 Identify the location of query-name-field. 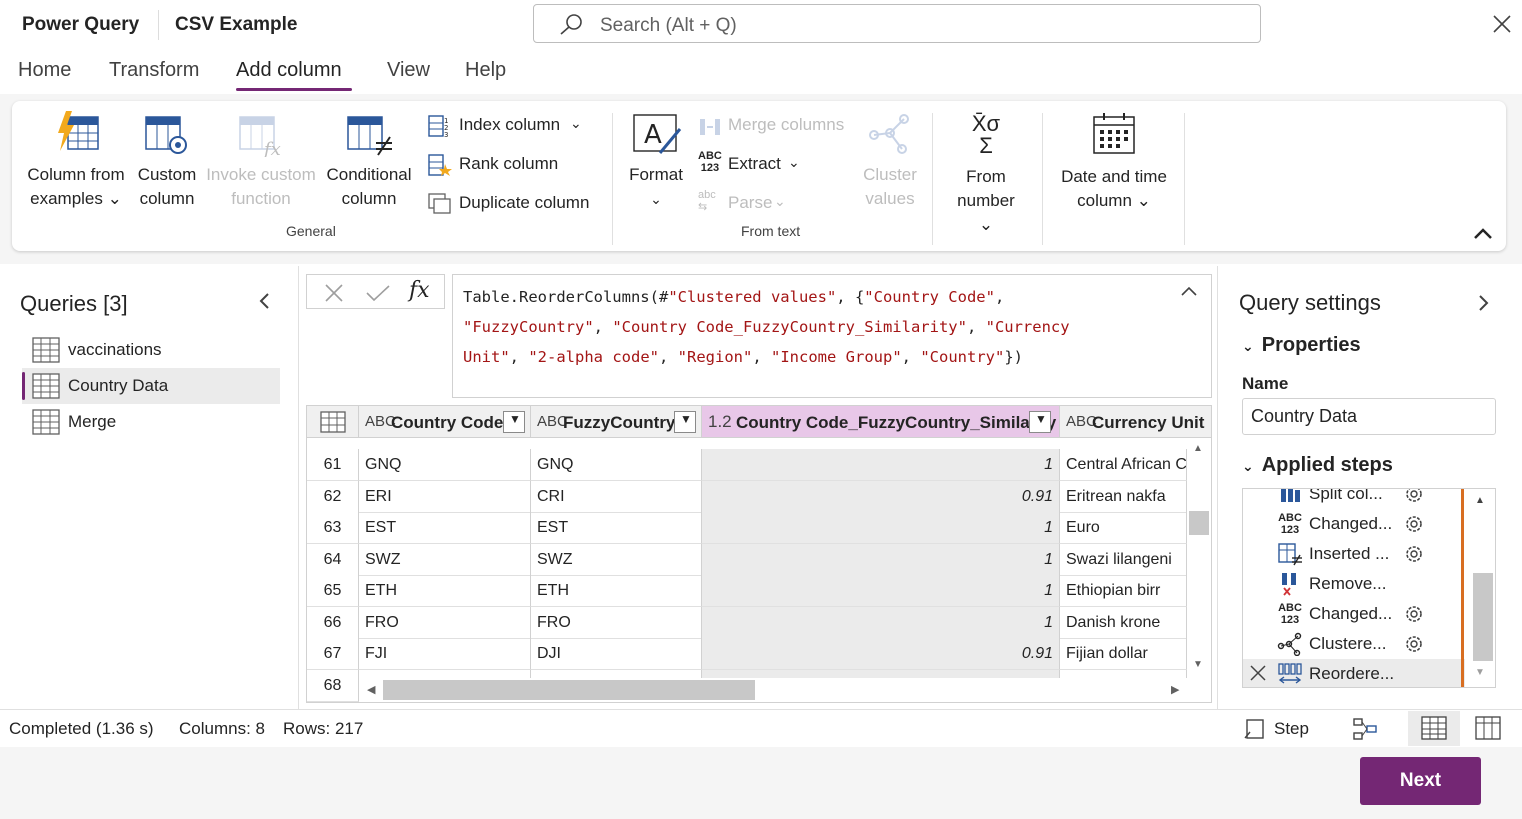
(1369, 416).